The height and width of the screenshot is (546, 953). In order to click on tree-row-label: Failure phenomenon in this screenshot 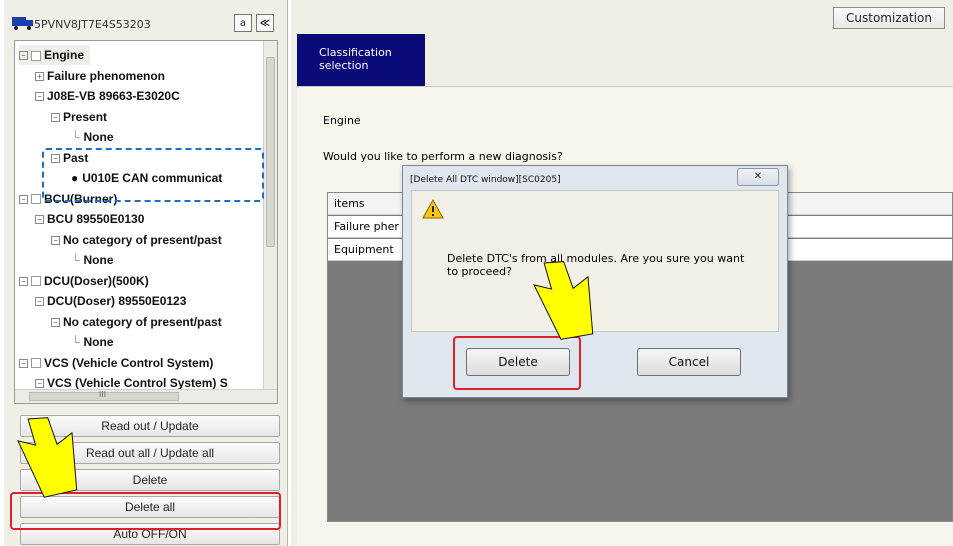, I will do `click(106, 75)`.